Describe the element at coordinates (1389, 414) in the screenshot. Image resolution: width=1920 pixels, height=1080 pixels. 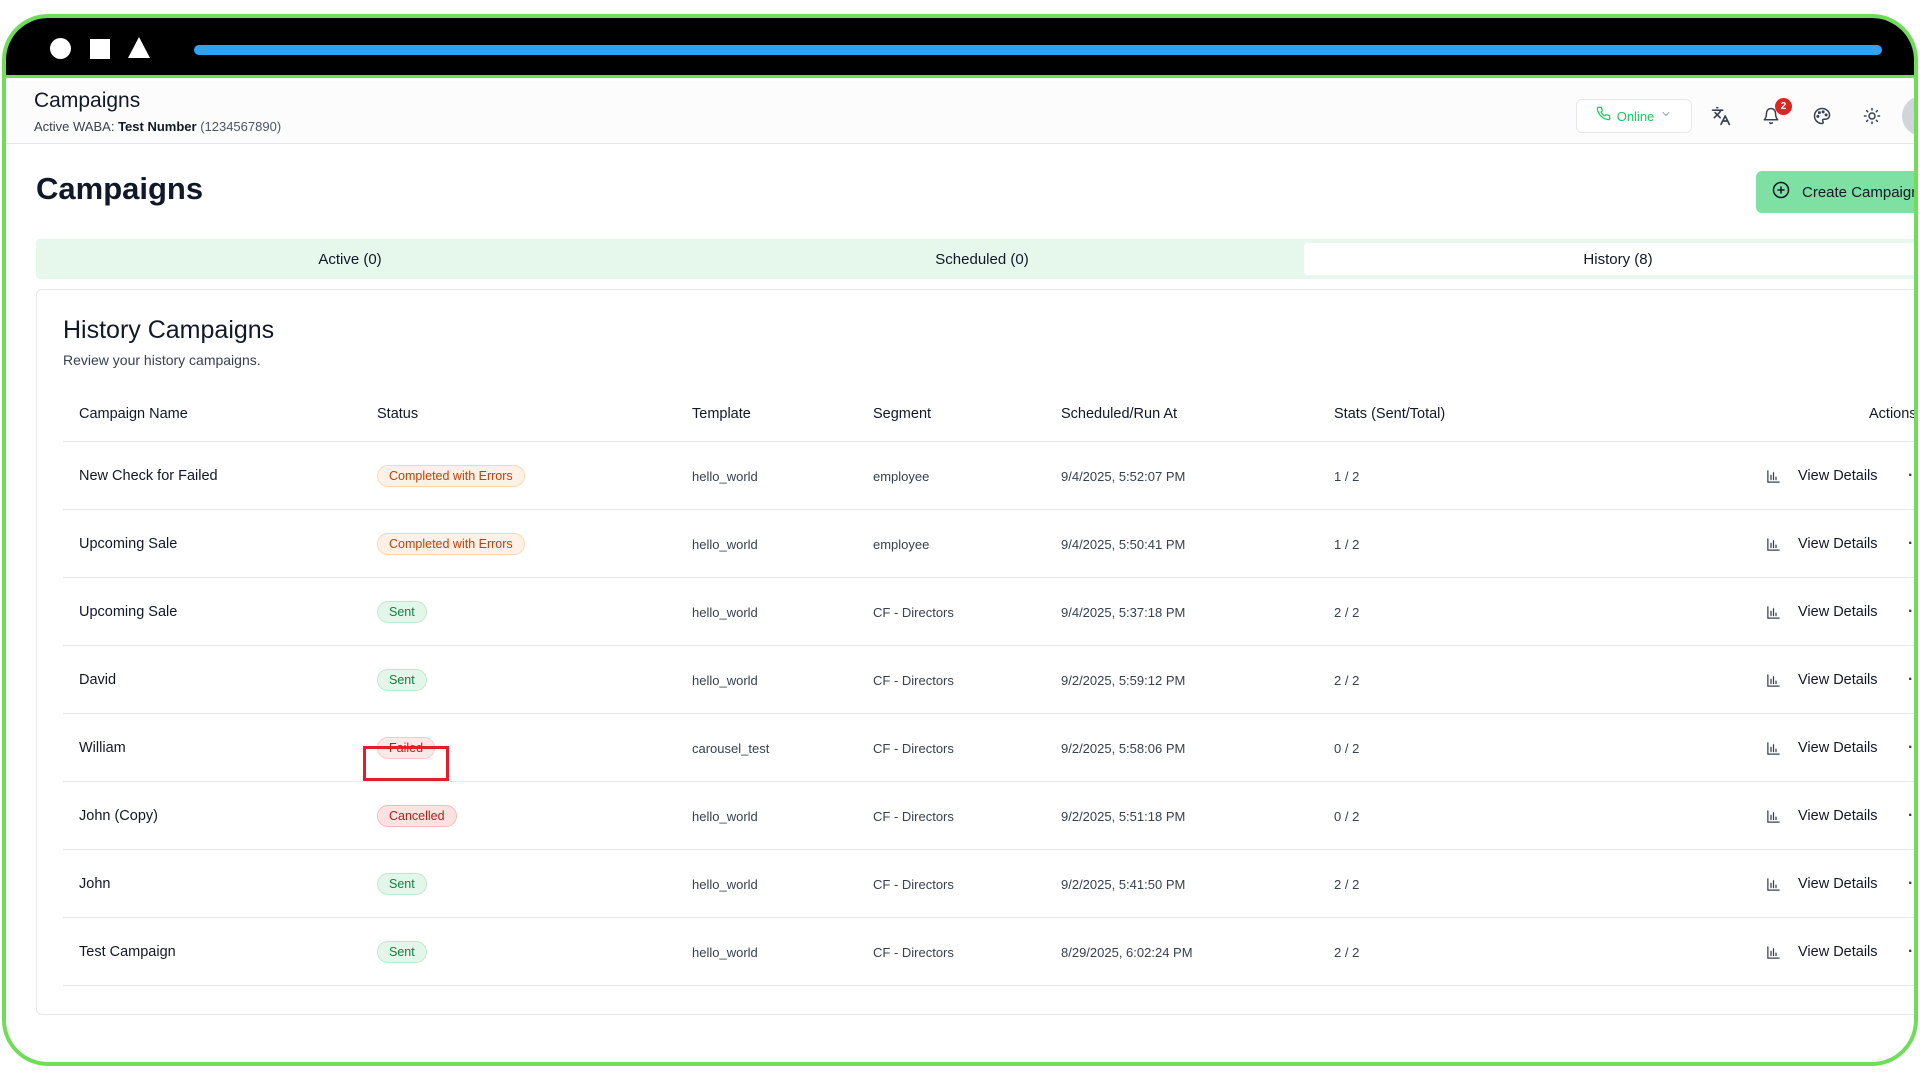
I see `column-stats: Stats (Sent/Total)` at that location.